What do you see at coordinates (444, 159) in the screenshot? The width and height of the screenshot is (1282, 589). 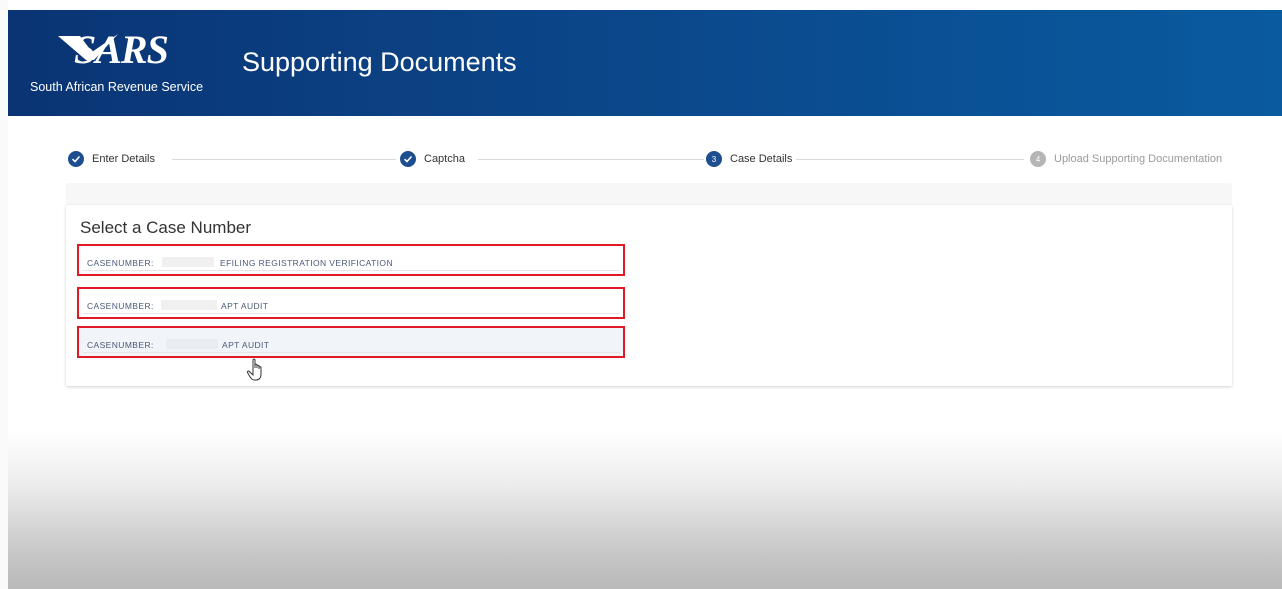 I see `step-label: Captcha` at bounding box center [444, 159].